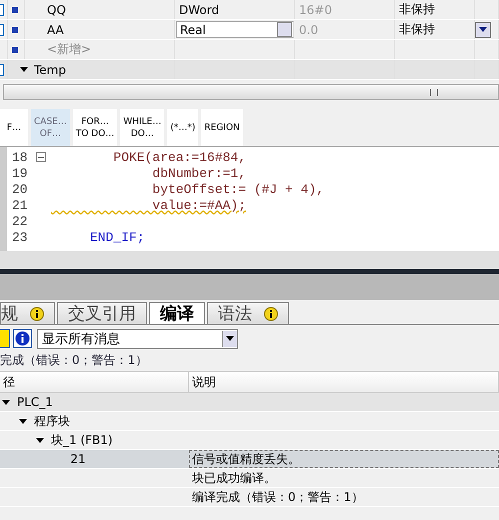 This screenshot has height=520, width=499. I want to click on dropdown-button, so click(483, 30).